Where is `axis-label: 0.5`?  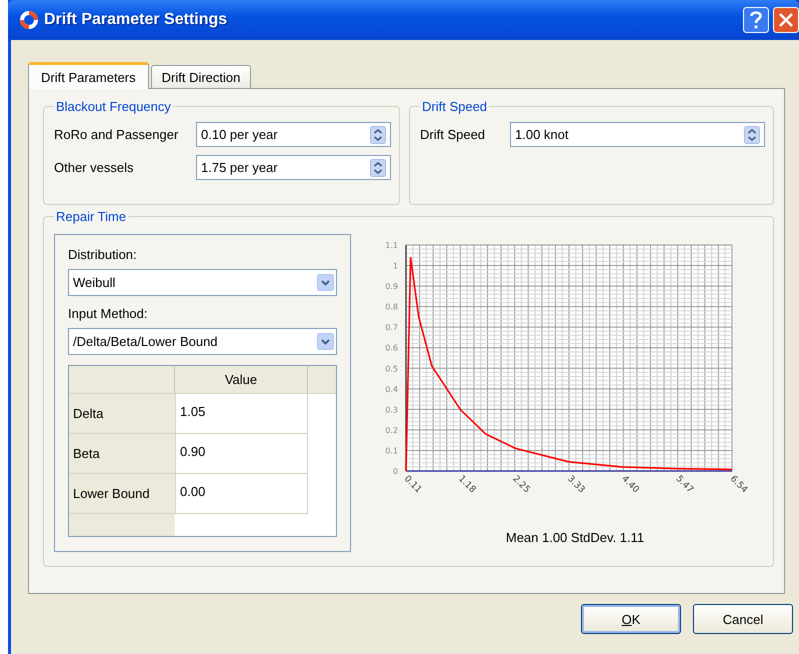 axis-label: 0.5 is located at coordinates (391, 369).